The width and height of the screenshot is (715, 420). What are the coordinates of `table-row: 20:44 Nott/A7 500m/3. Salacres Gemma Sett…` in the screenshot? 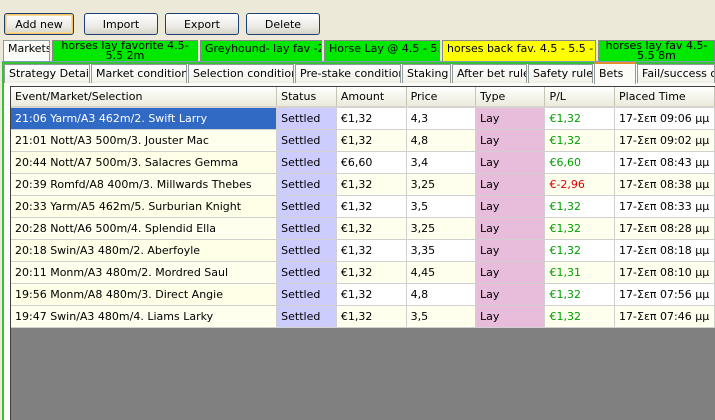 It's located at (363, 162).